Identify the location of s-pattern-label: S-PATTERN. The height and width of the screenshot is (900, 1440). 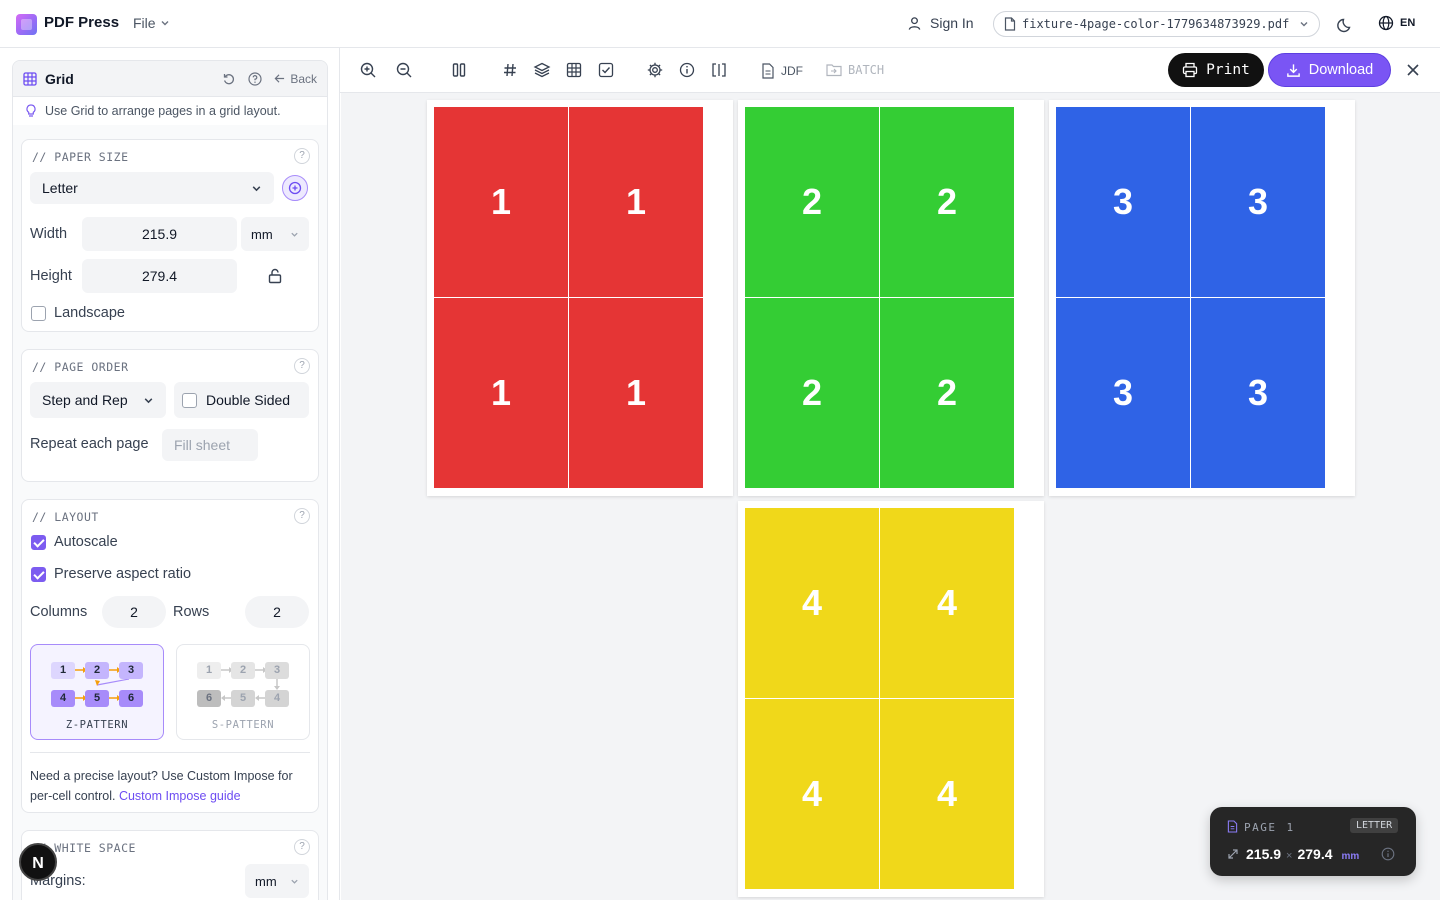
(243, 725).